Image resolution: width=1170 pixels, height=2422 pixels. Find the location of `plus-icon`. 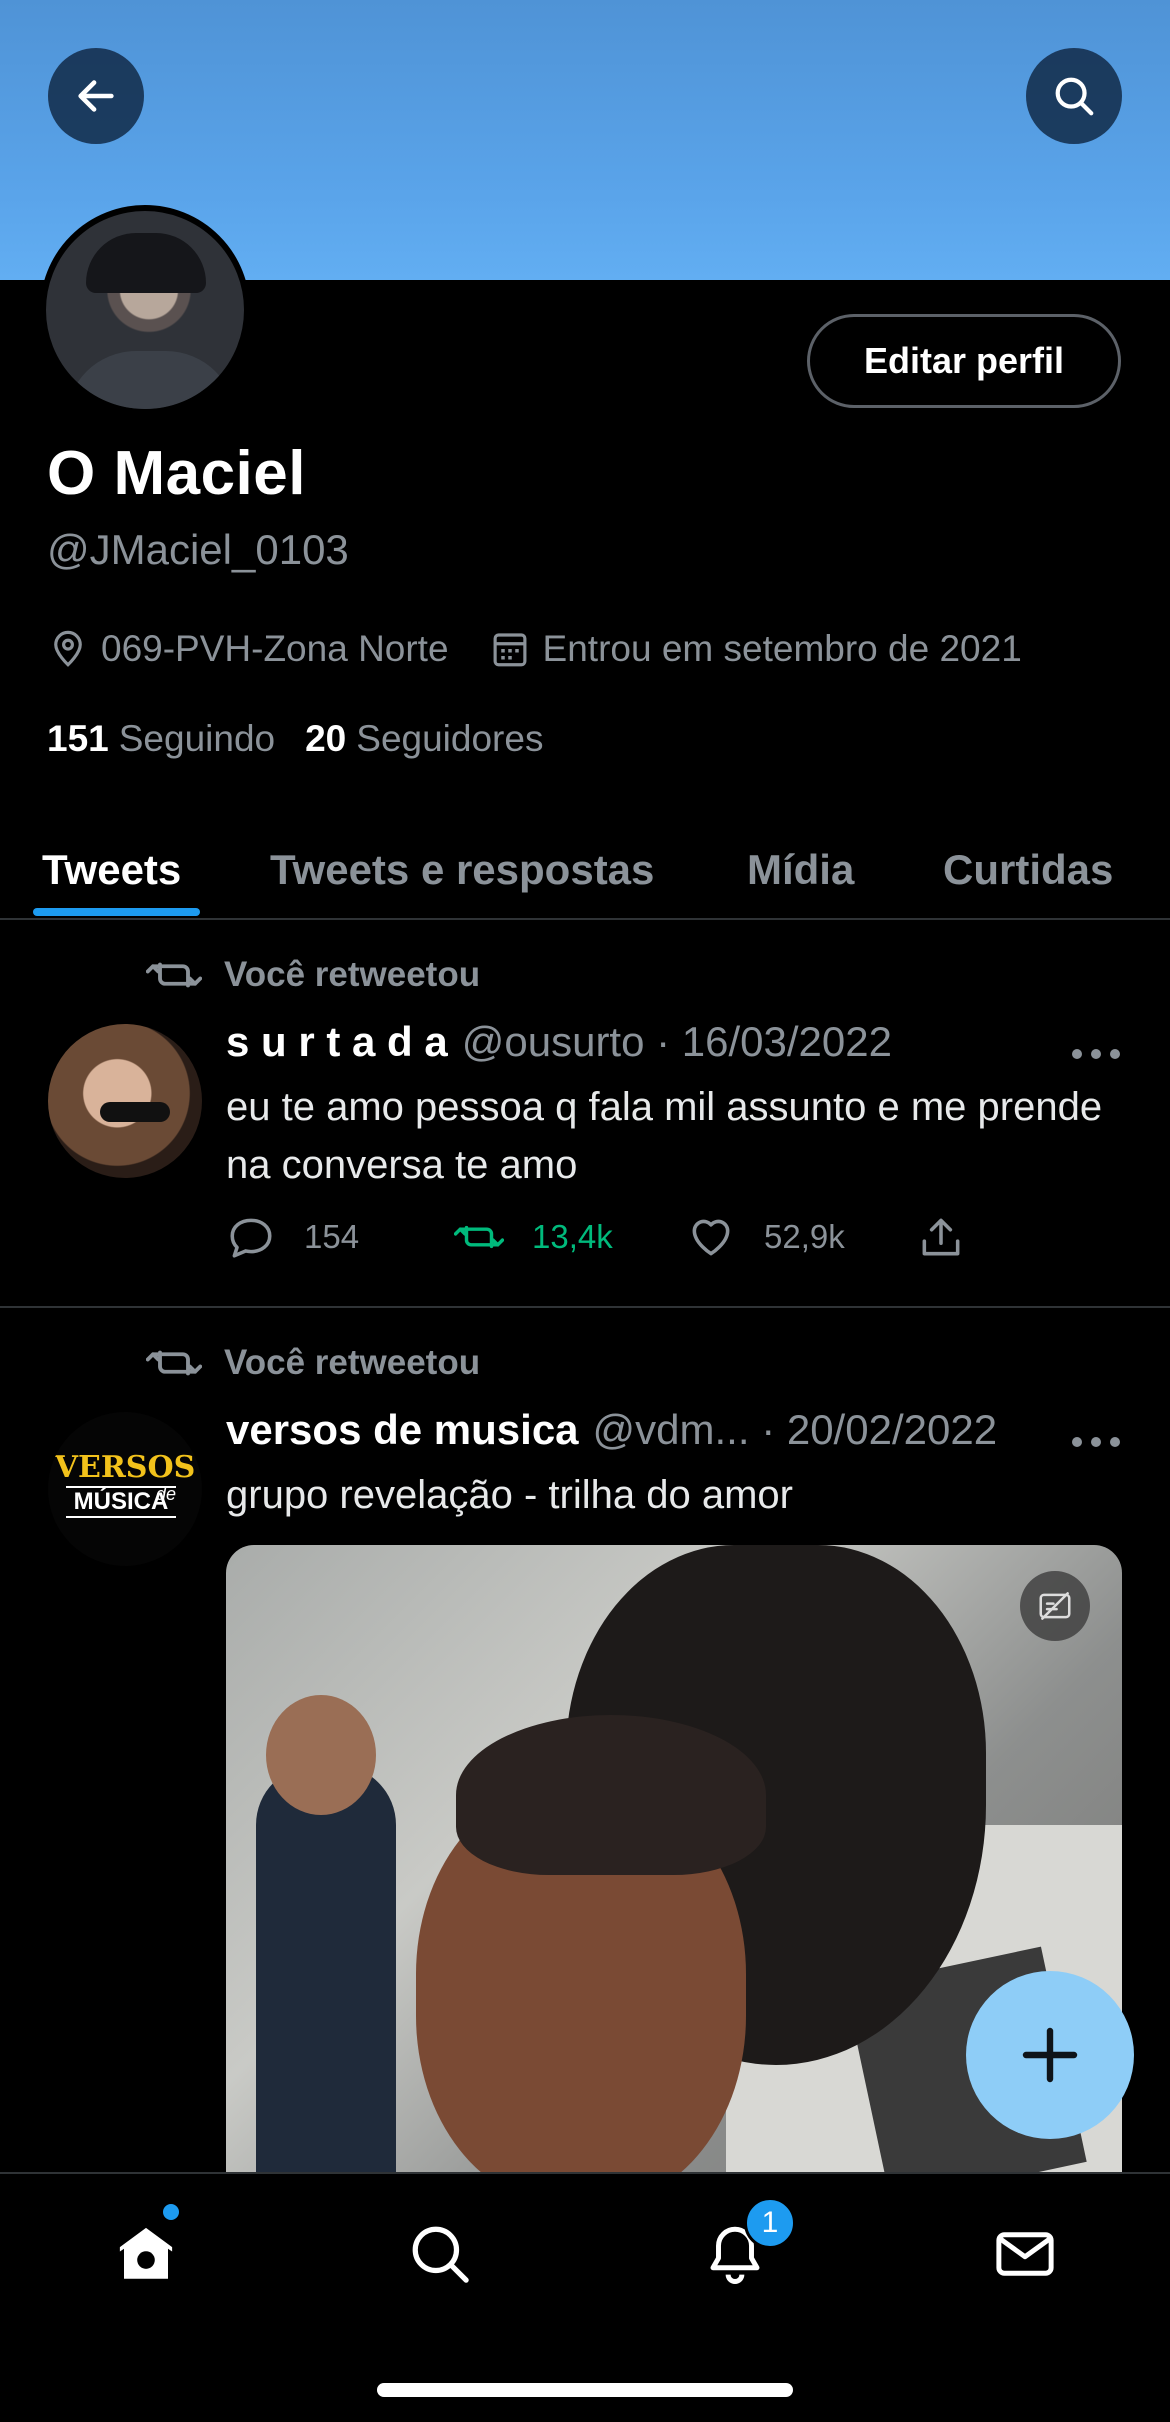

plus-icon is located at coordinates (1050, 2055).